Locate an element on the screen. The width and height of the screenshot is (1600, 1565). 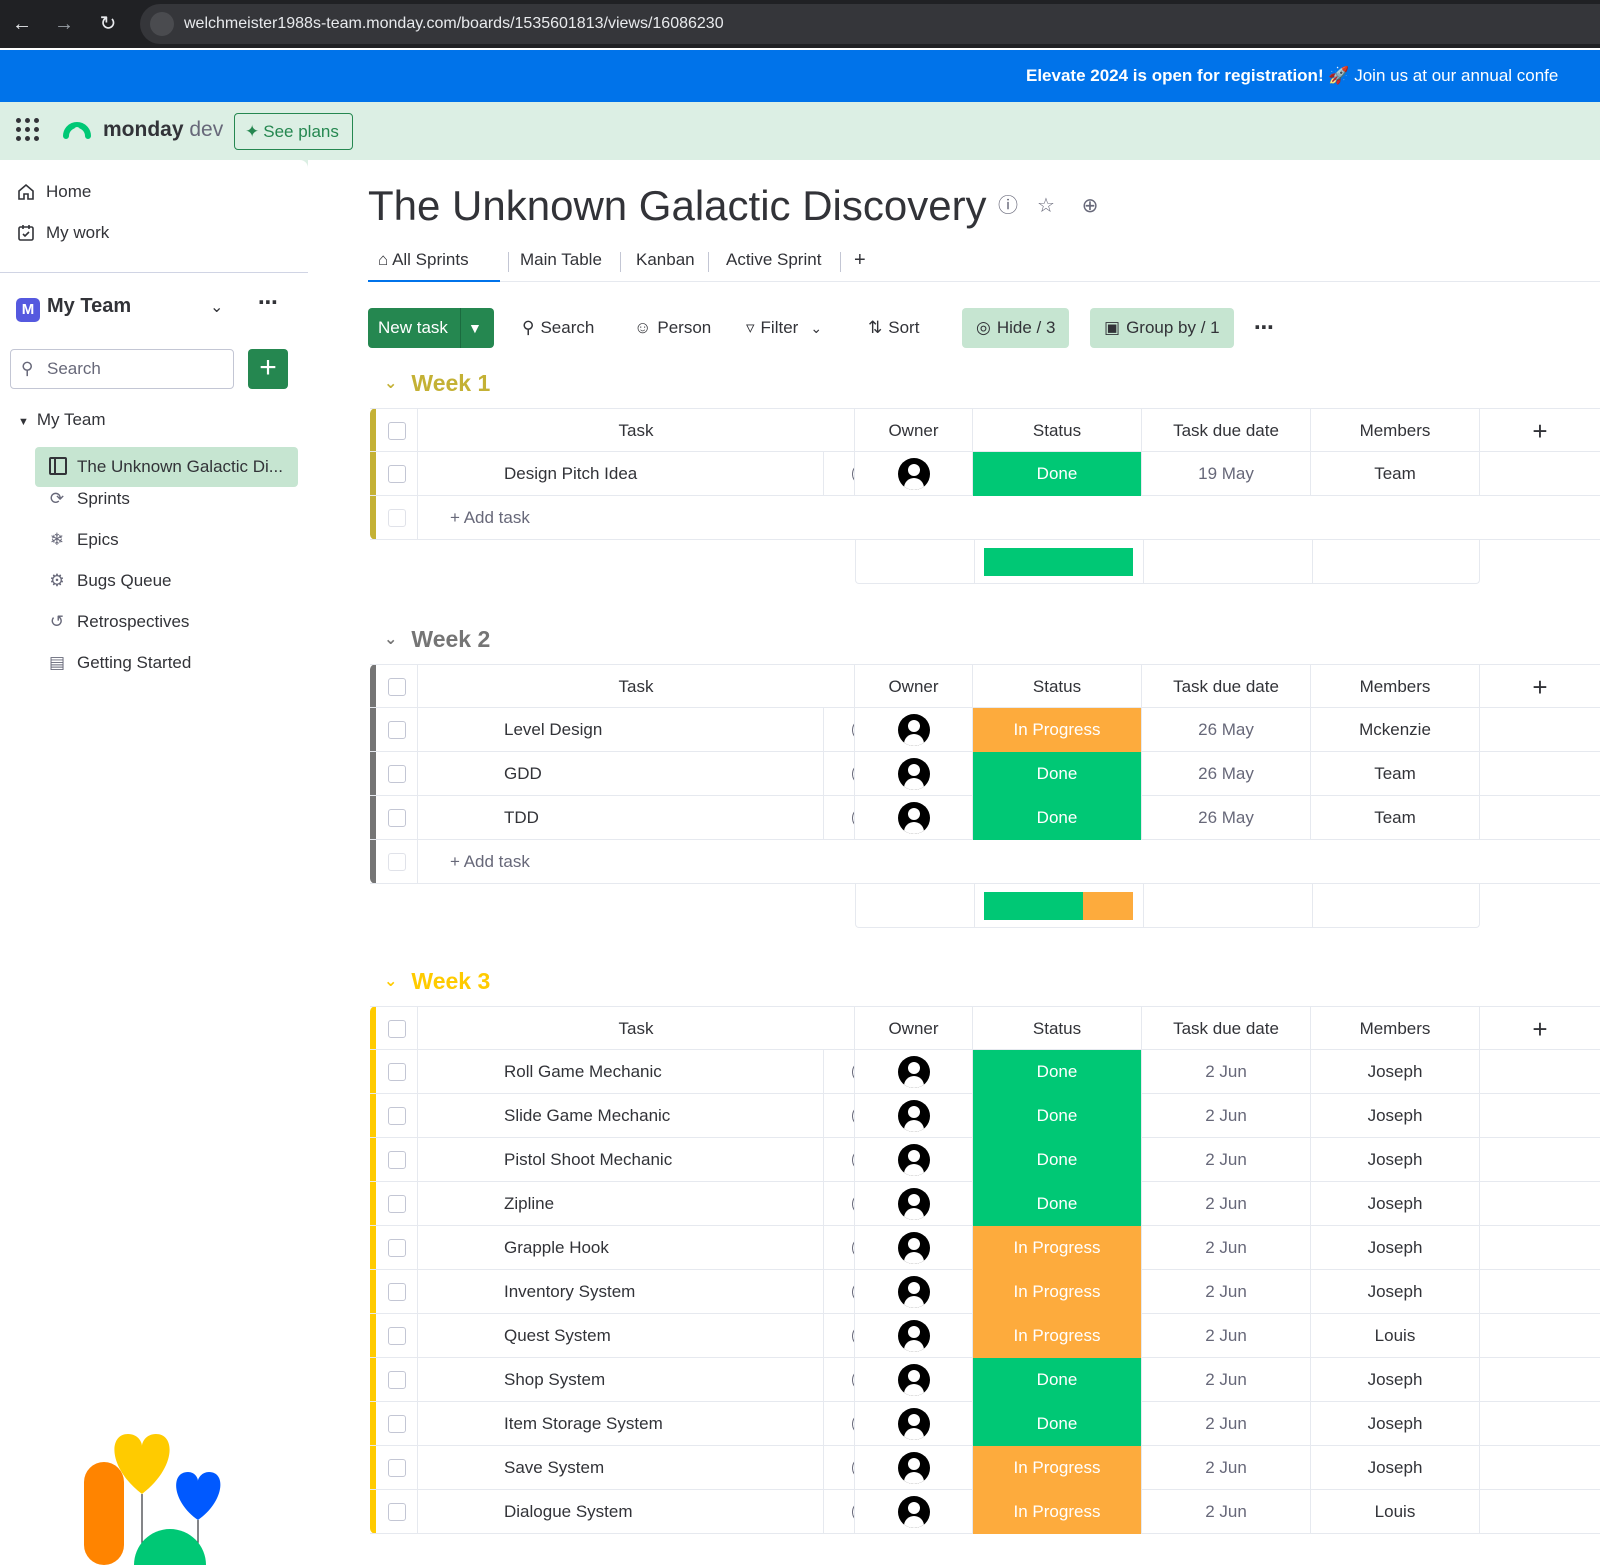
add-task-input: + Add task is located at coordinates (490, 862).